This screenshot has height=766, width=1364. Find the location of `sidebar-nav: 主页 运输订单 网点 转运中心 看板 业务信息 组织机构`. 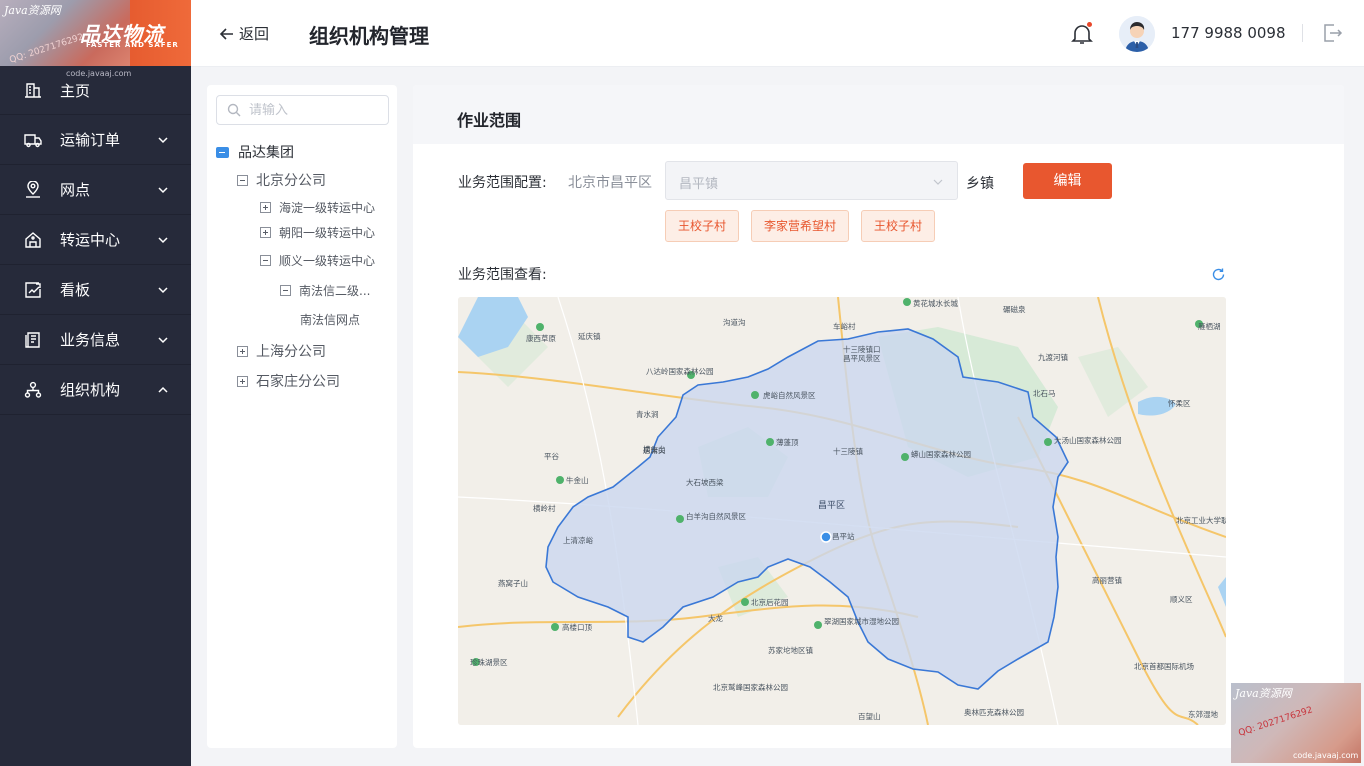

sidebar-nav: 主页 运输订单 网点 转运中心 看板 业务信息 组织机构 is located at coordinates (95, 240).